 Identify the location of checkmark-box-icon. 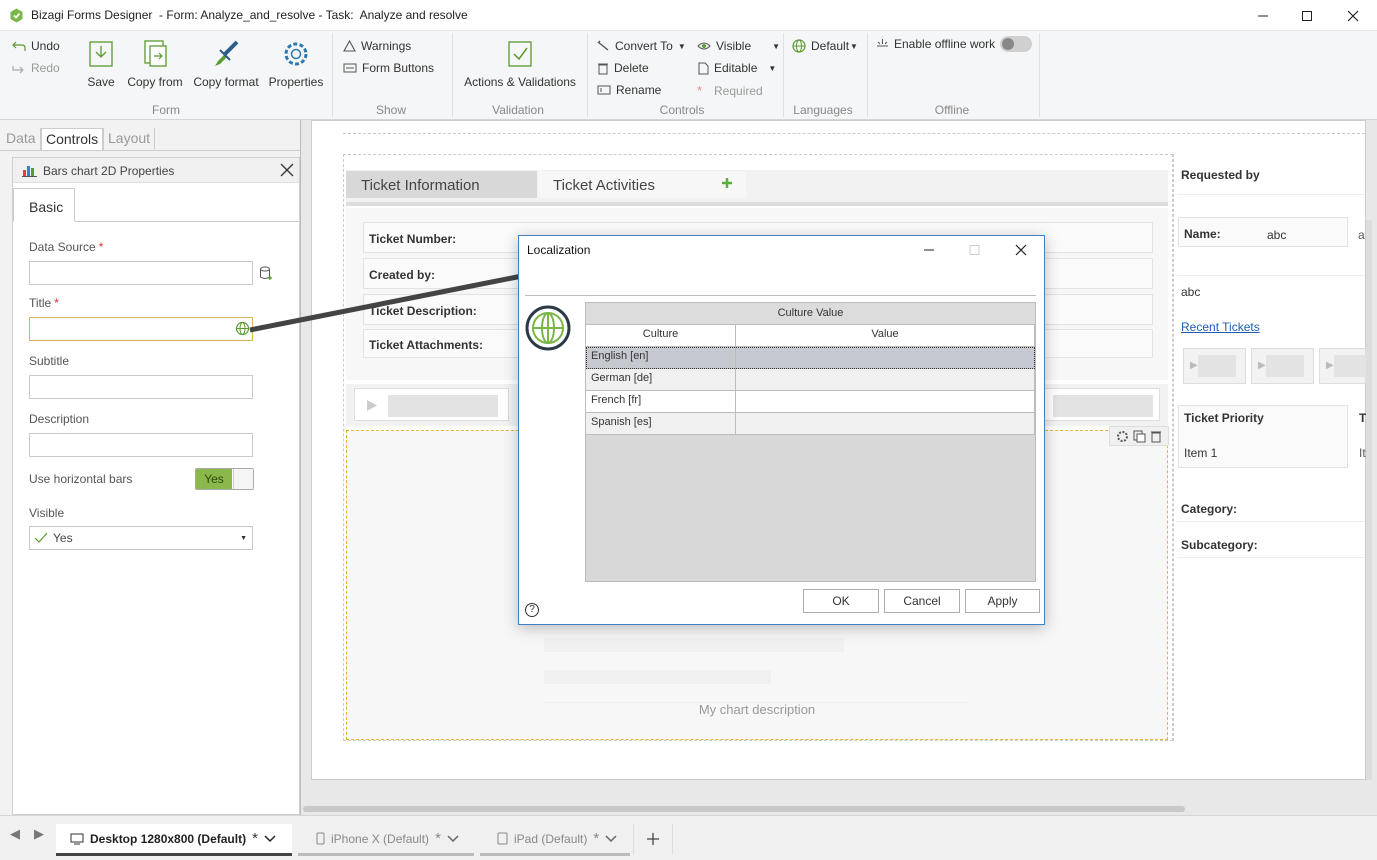
(520, 54).